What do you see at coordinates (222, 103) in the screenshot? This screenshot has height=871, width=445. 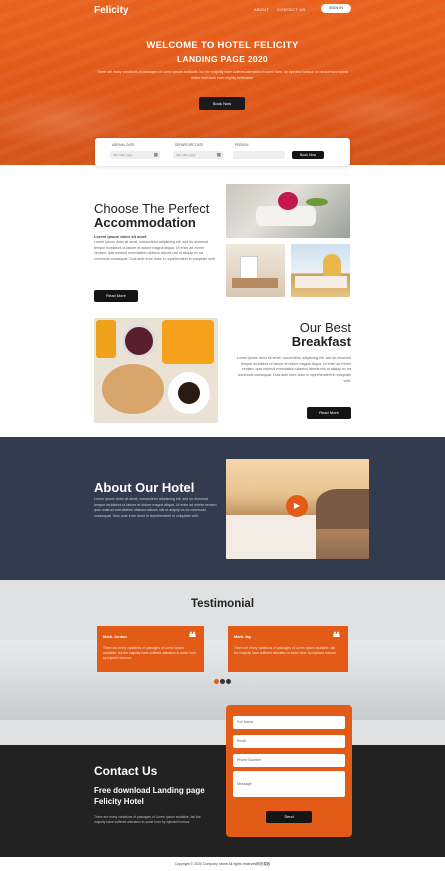 I see `hero-book-button: Book Now` at bounding box center [222, 103].